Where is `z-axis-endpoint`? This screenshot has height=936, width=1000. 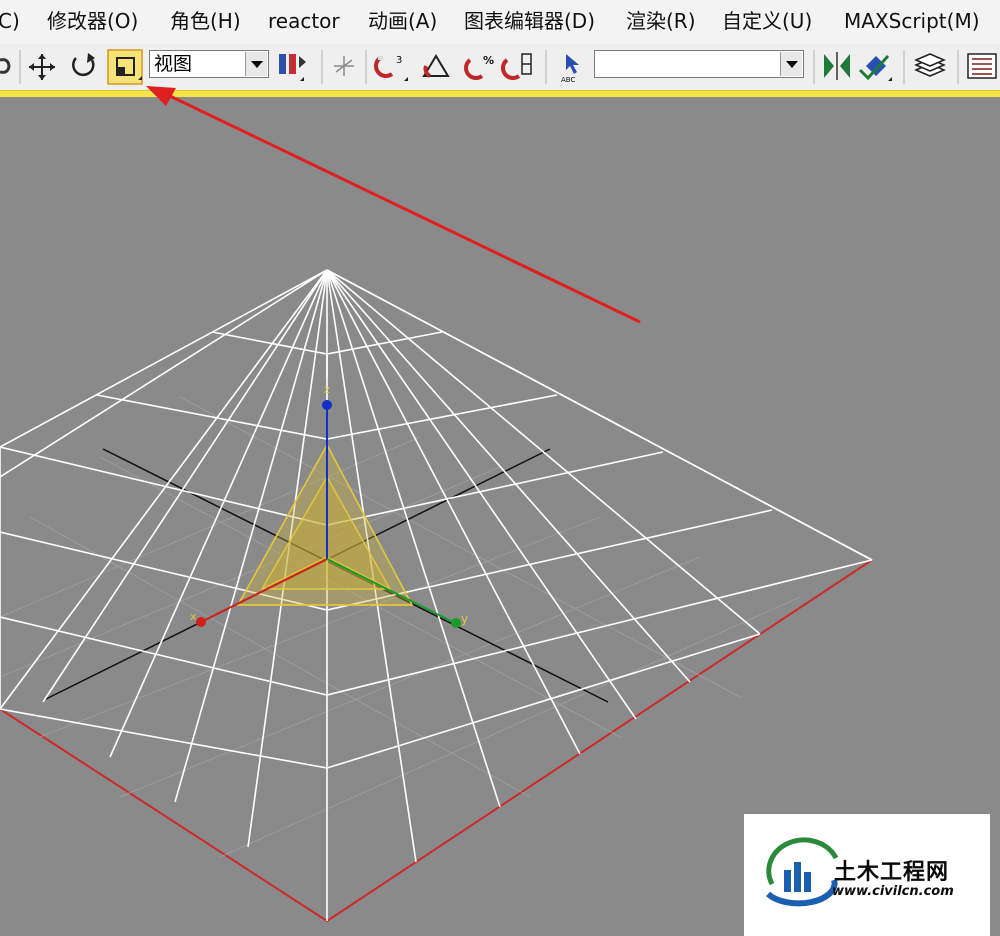 z-axis-endpoint is located at coordinates (327, 405).